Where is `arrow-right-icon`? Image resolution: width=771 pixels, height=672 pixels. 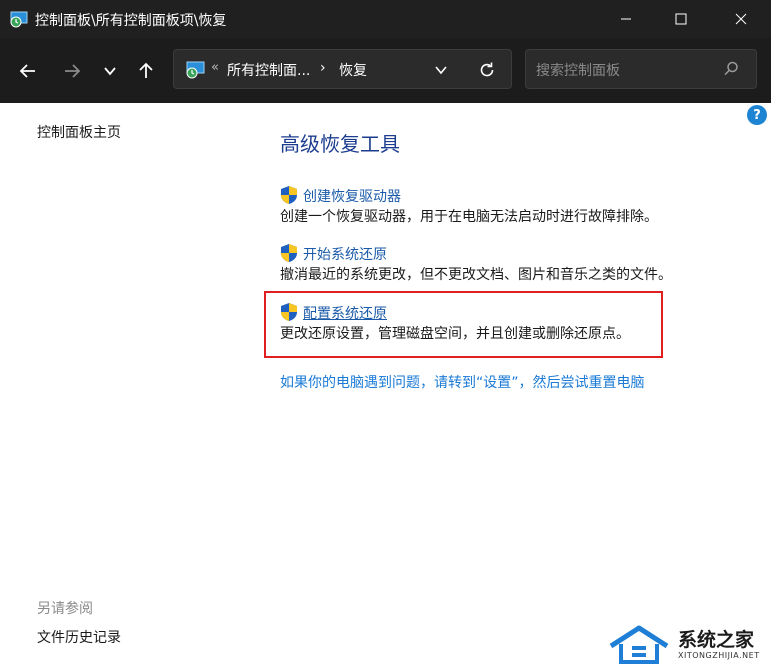 arrow-right-icon is located at coordinates (73, 71).